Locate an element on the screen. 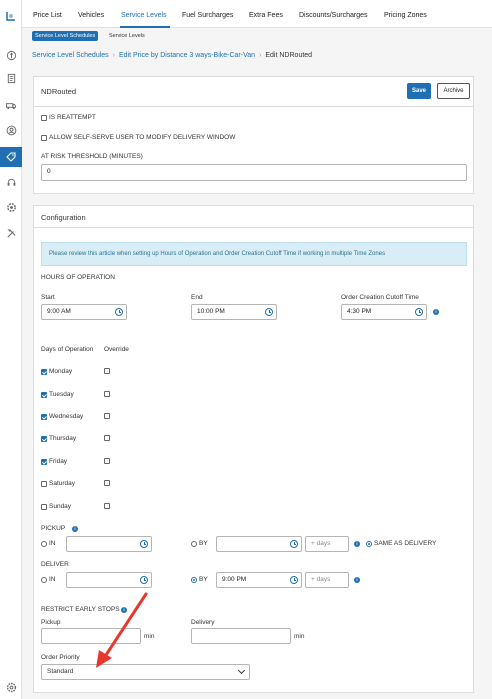 The image size is (492, 699). day-row-saturday: Saturday is located at coordinates (58, 483).